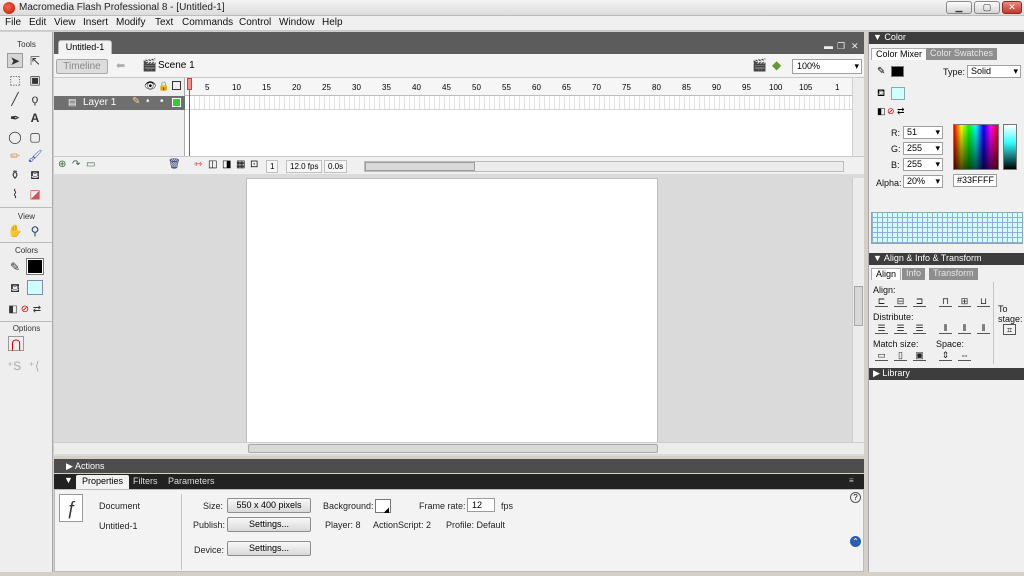 This screenshot has width=1024, height=576. I want to click on stage-vscroll, so click(858, 310).